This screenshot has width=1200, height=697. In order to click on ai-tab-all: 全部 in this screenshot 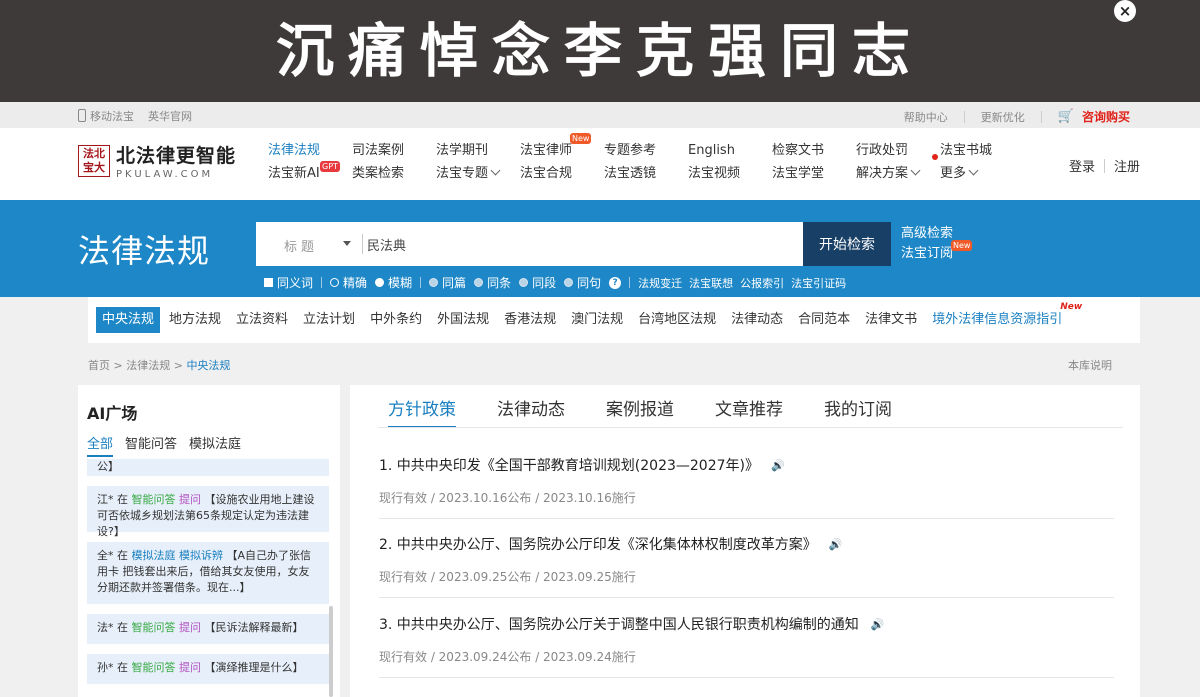, I will do `click(100, 445)`.